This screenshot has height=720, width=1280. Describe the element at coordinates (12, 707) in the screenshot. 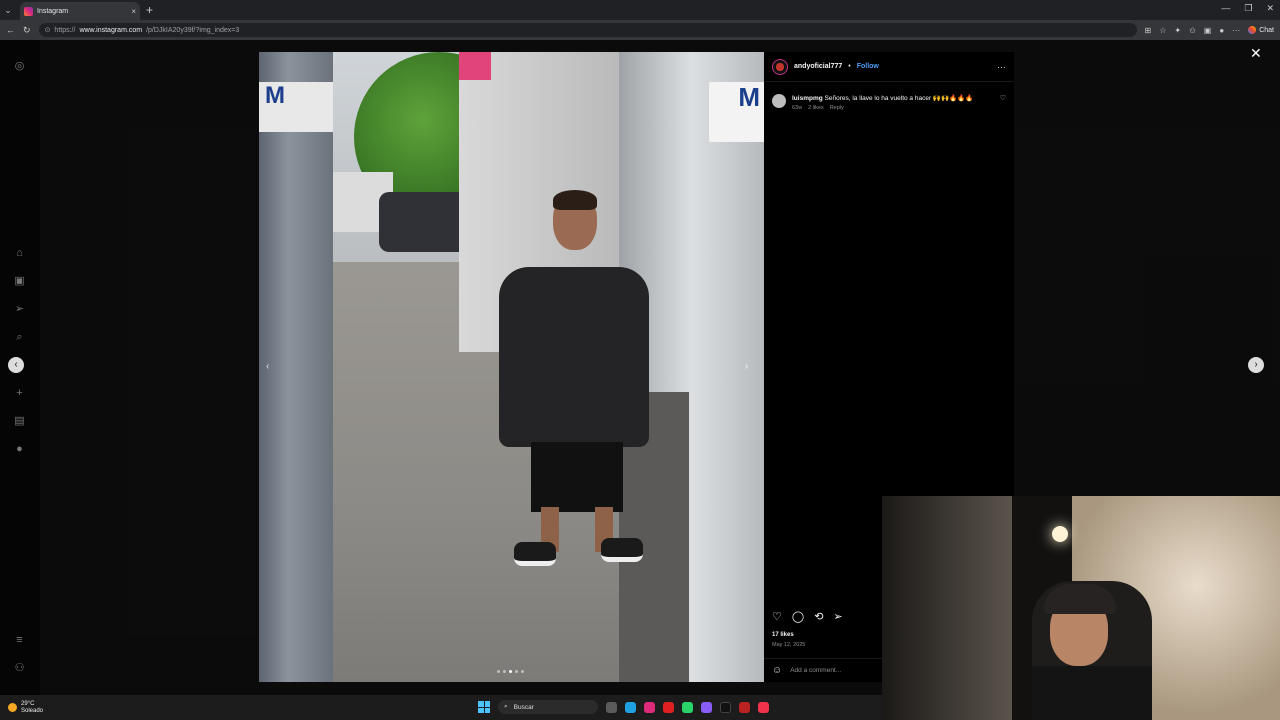

I see `sun-icon` at that location.